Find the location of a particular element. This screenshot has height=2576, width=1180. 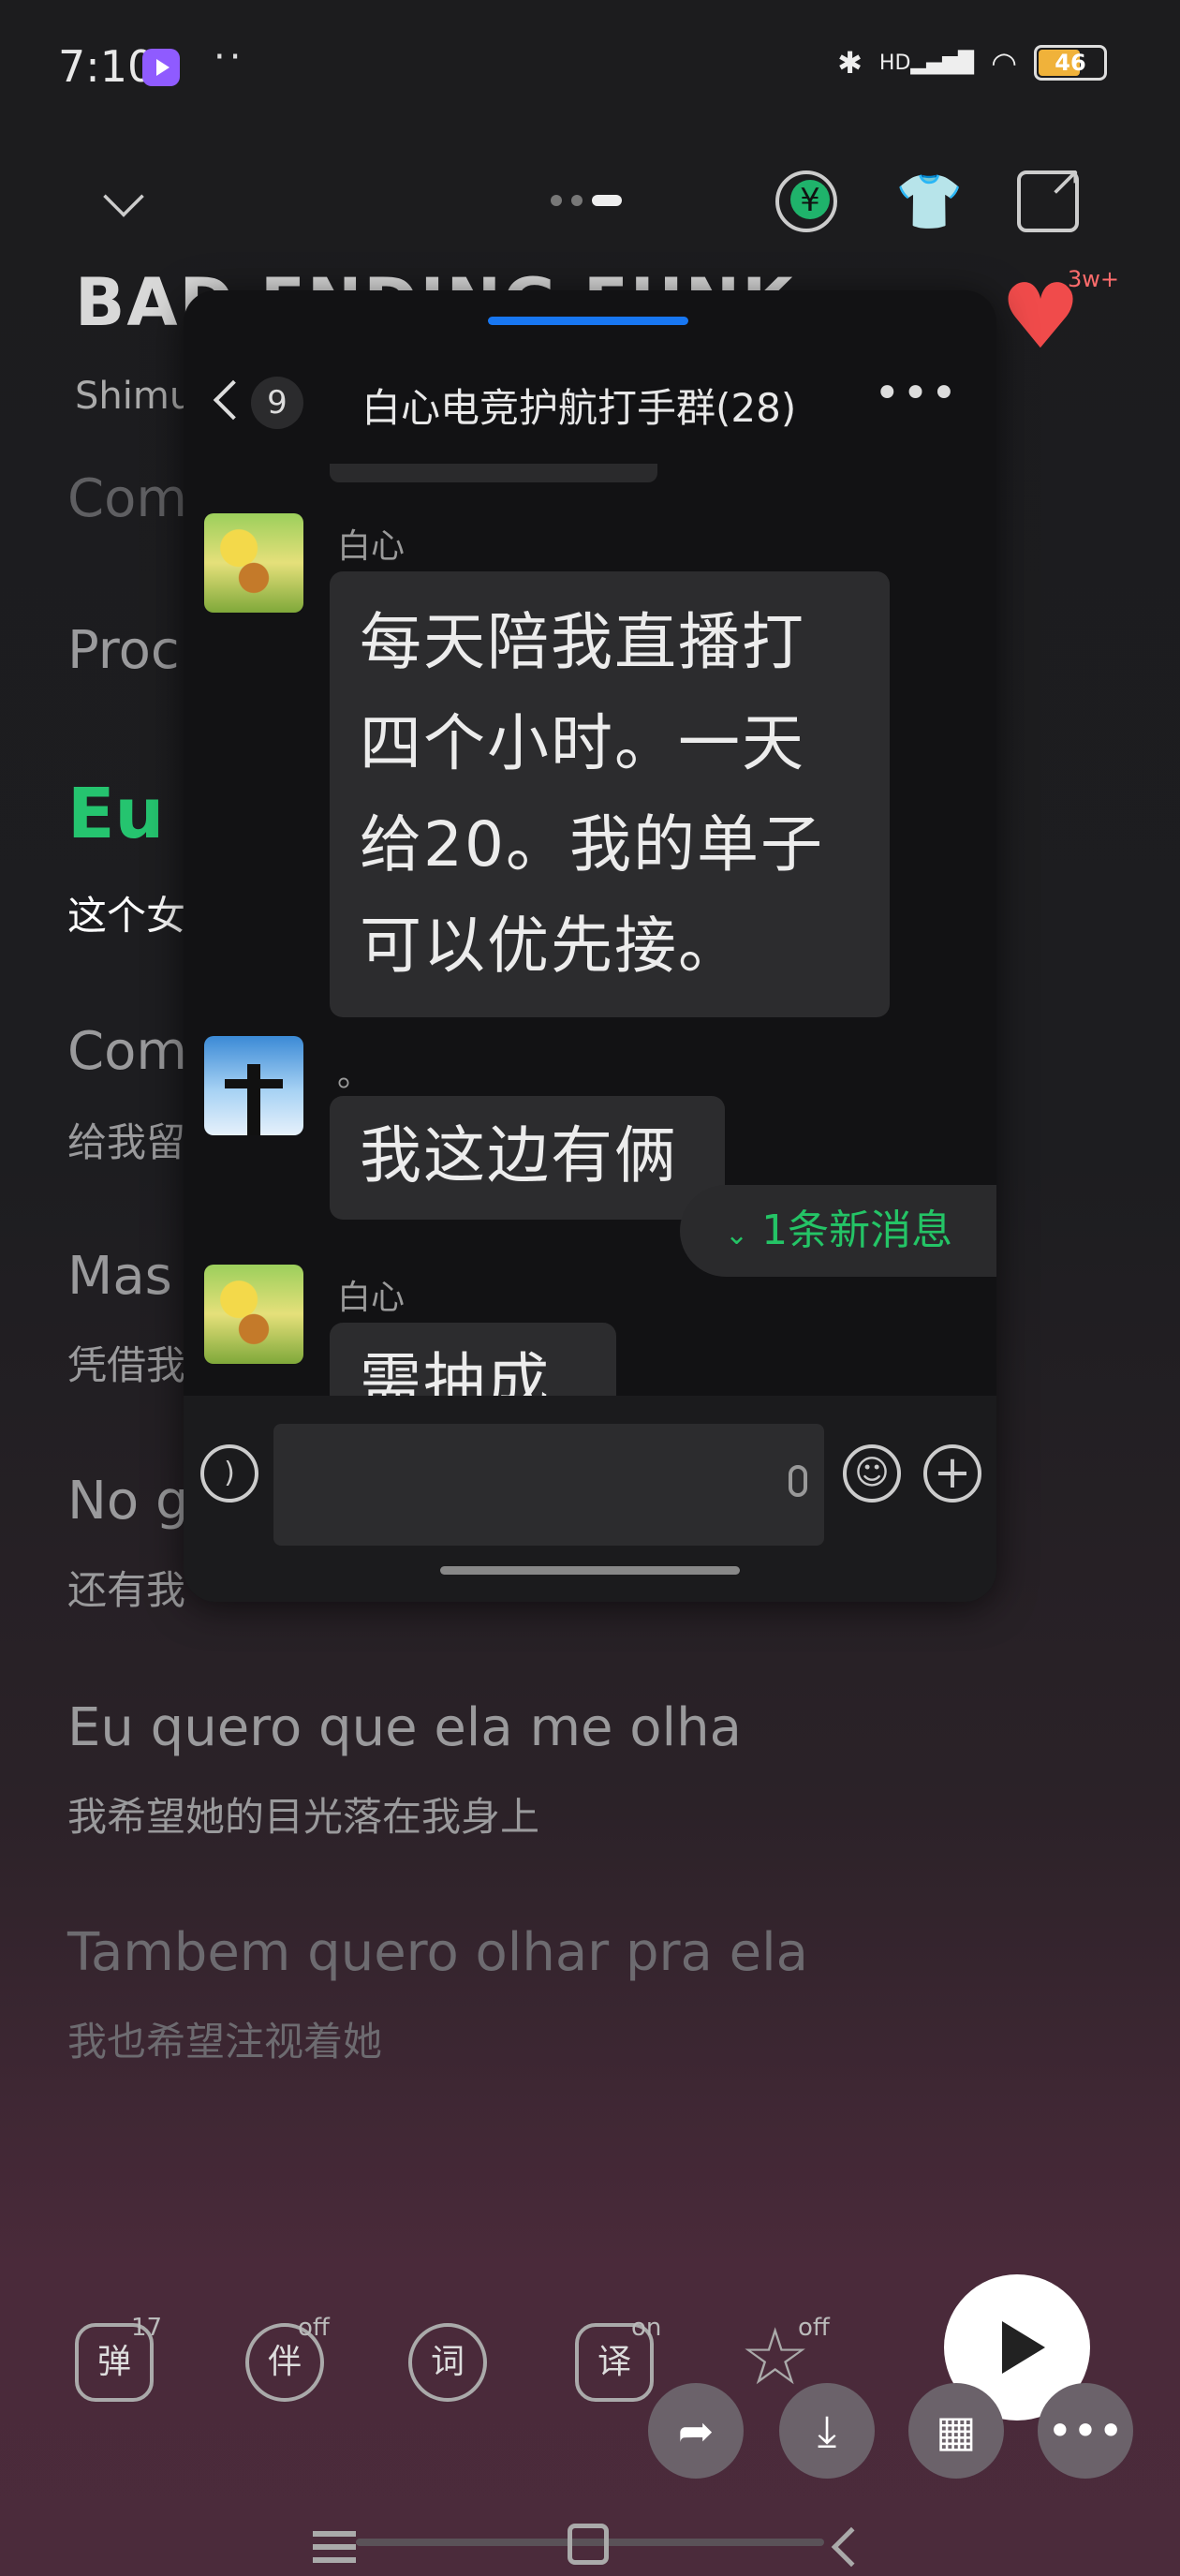

chat-input-bar: ) ☺ + is located at coordinates (590, 1499).